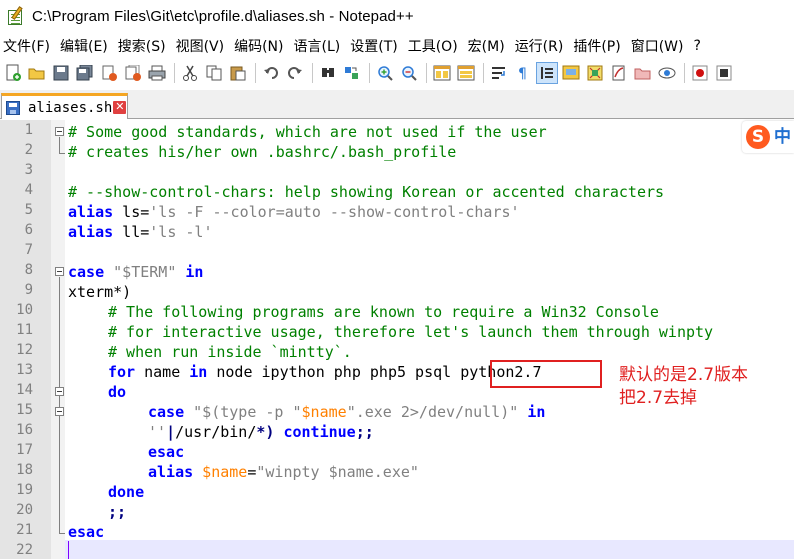 The image size is (794, 559). I want to click on floppy-save-icon, so click(13, 107).